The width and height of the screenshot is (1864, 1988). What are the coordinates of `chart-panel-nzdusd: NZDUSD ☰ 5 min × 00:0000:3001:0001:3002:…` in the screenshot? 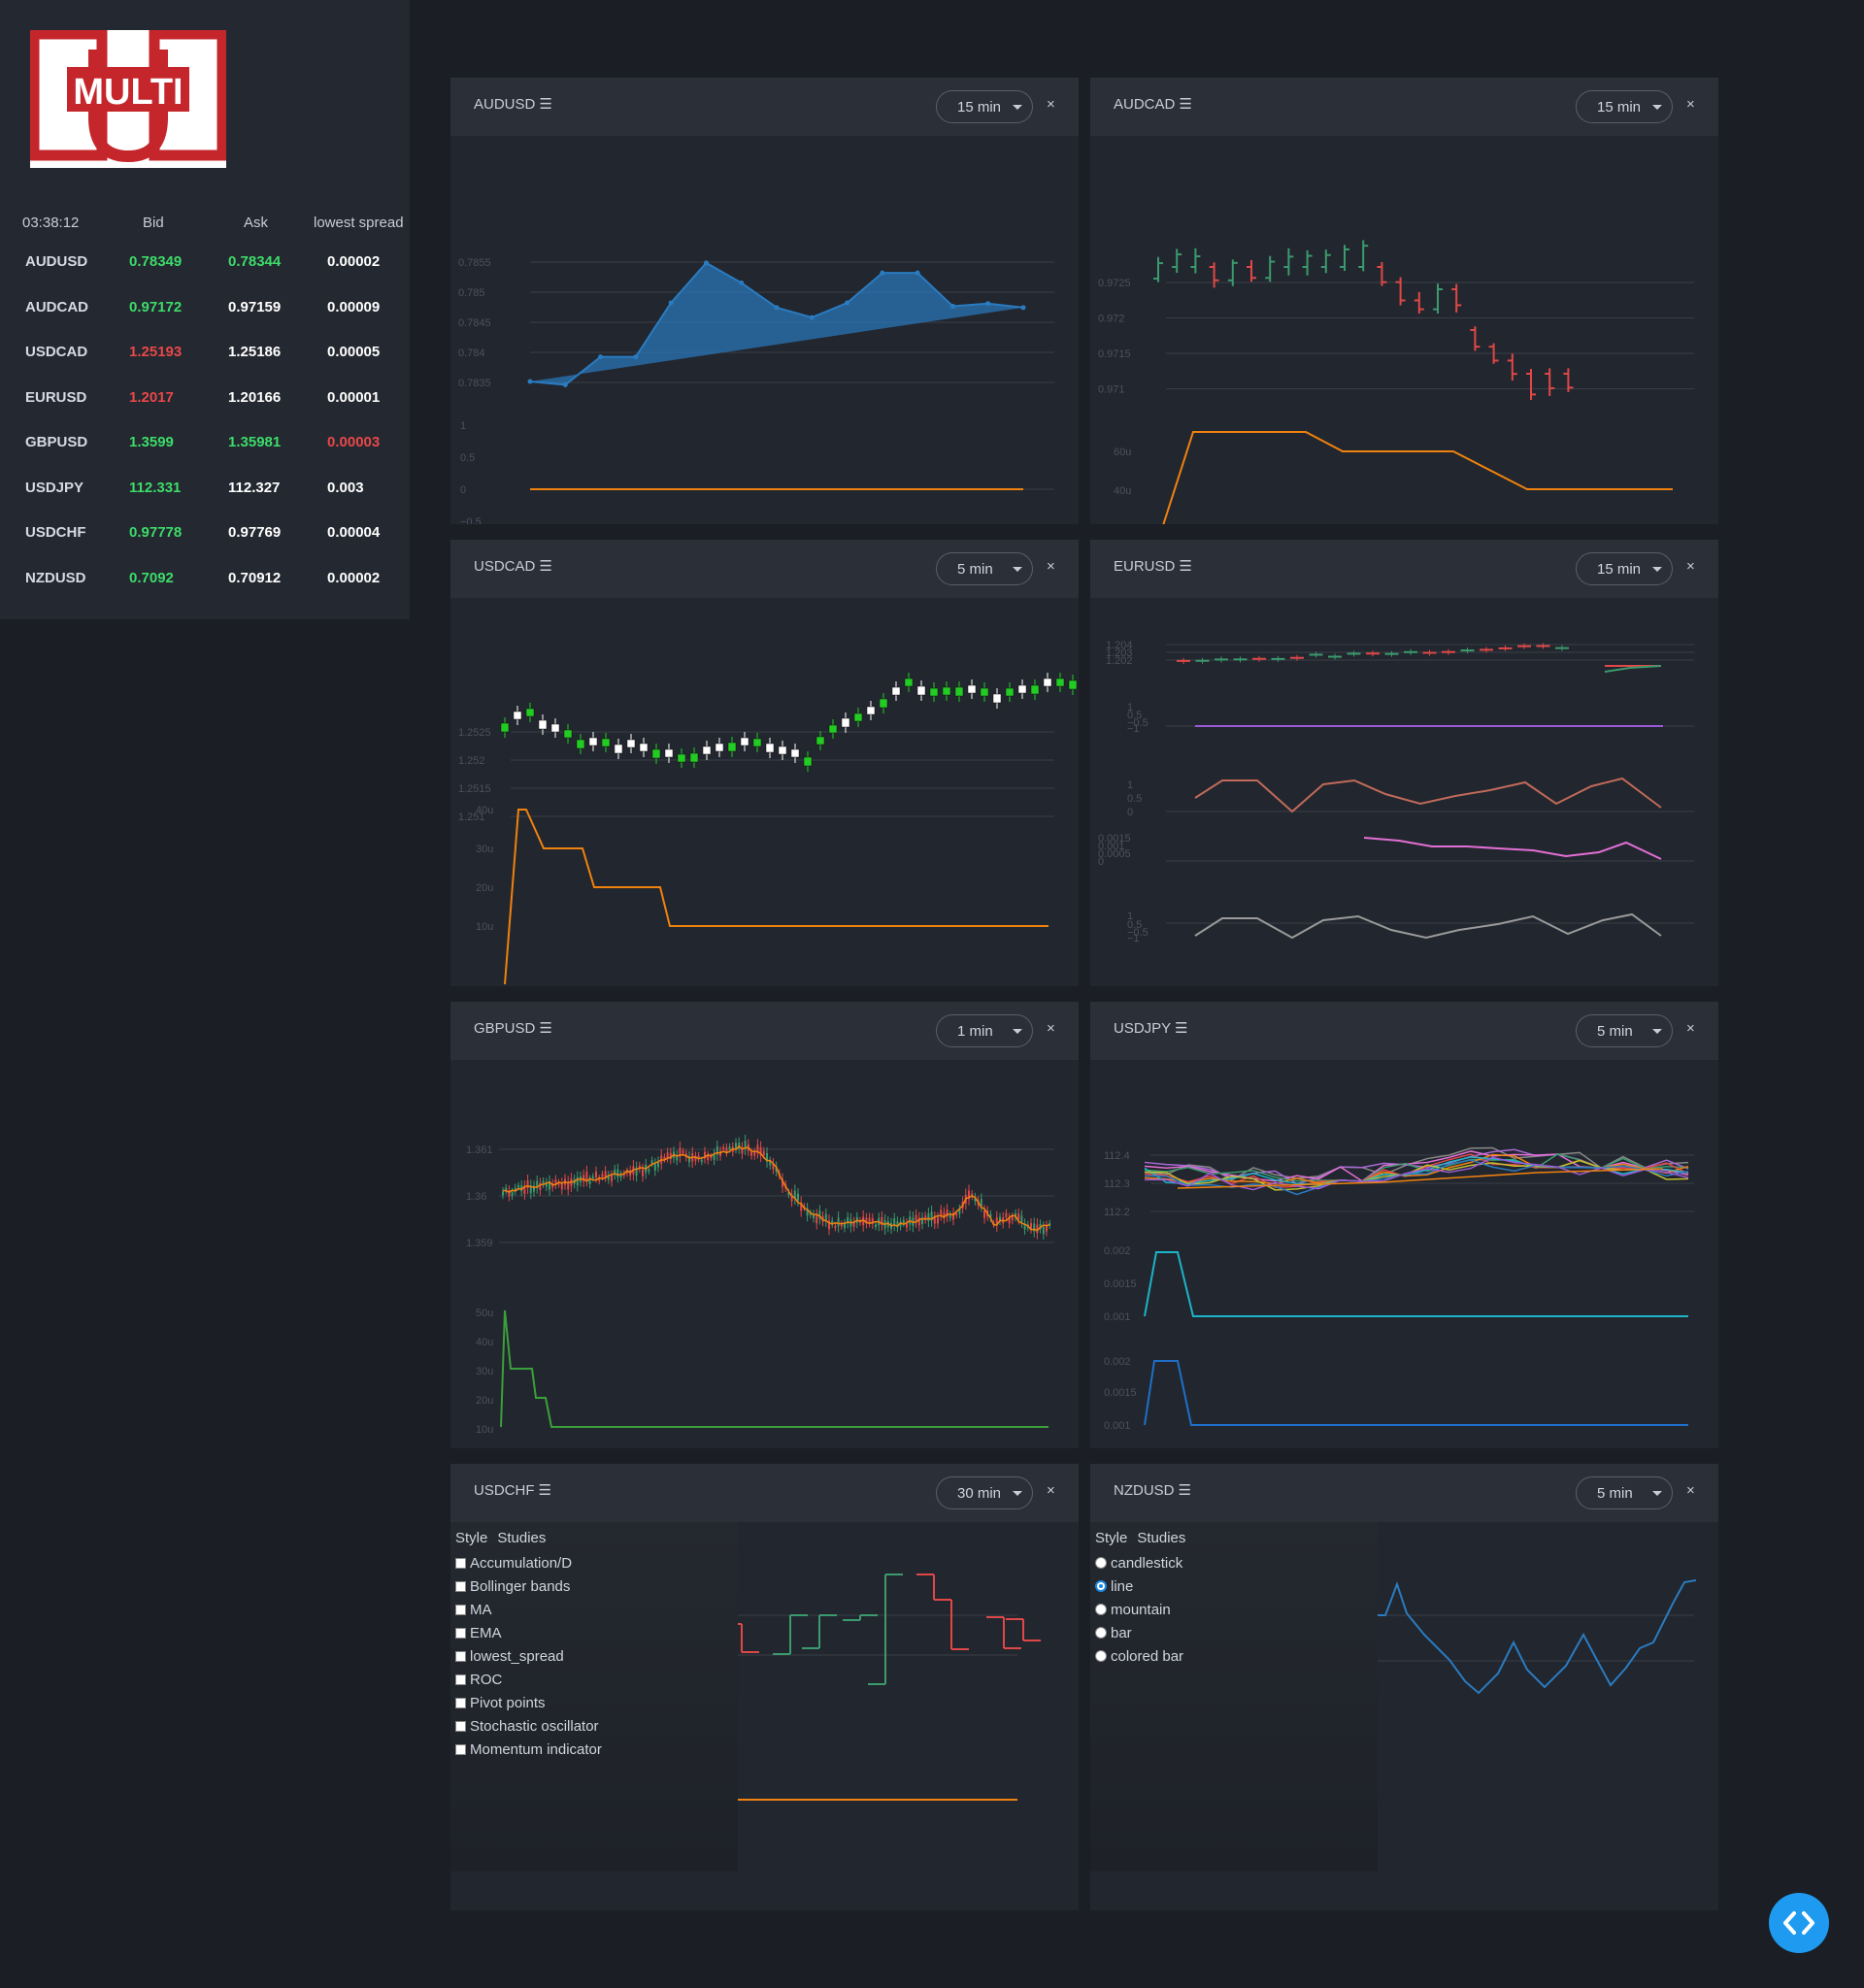 It's located at (1404, 1687).